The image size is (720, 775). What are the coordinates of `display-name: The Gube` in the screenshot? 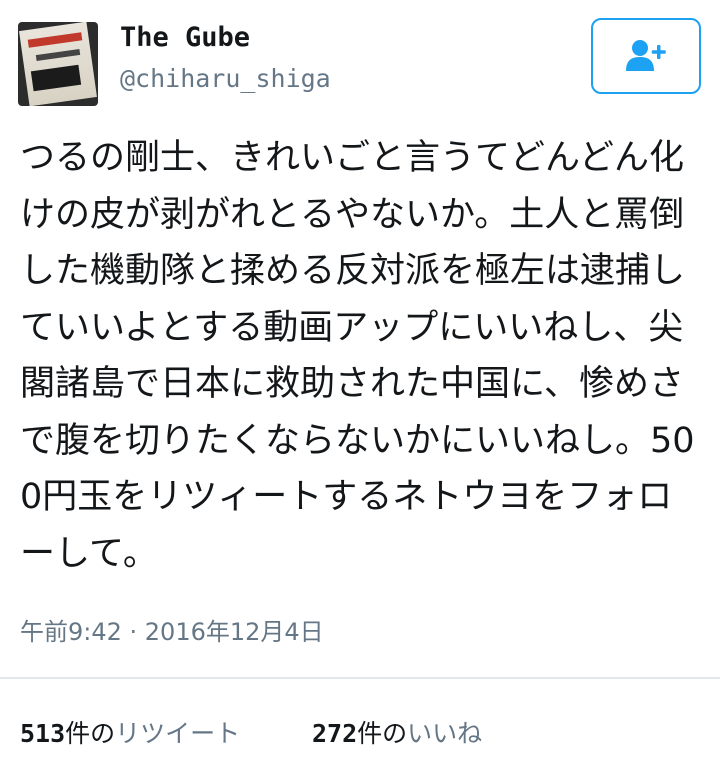 It's located at (185, 37).